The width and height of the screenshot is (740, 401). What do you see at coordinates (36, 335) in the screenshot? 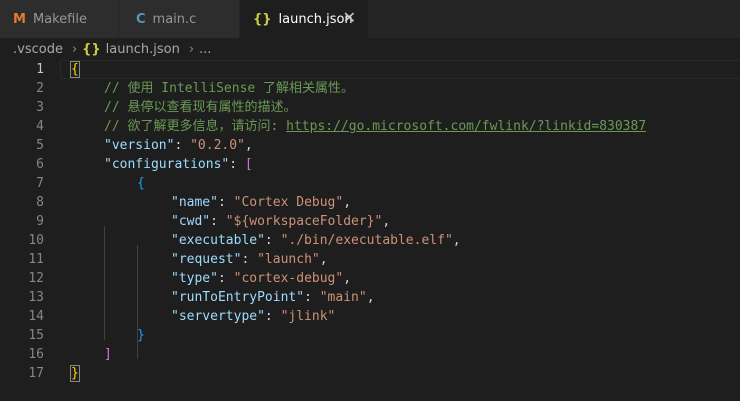
I see `line-number: 15` at bounding box center [36, 335].